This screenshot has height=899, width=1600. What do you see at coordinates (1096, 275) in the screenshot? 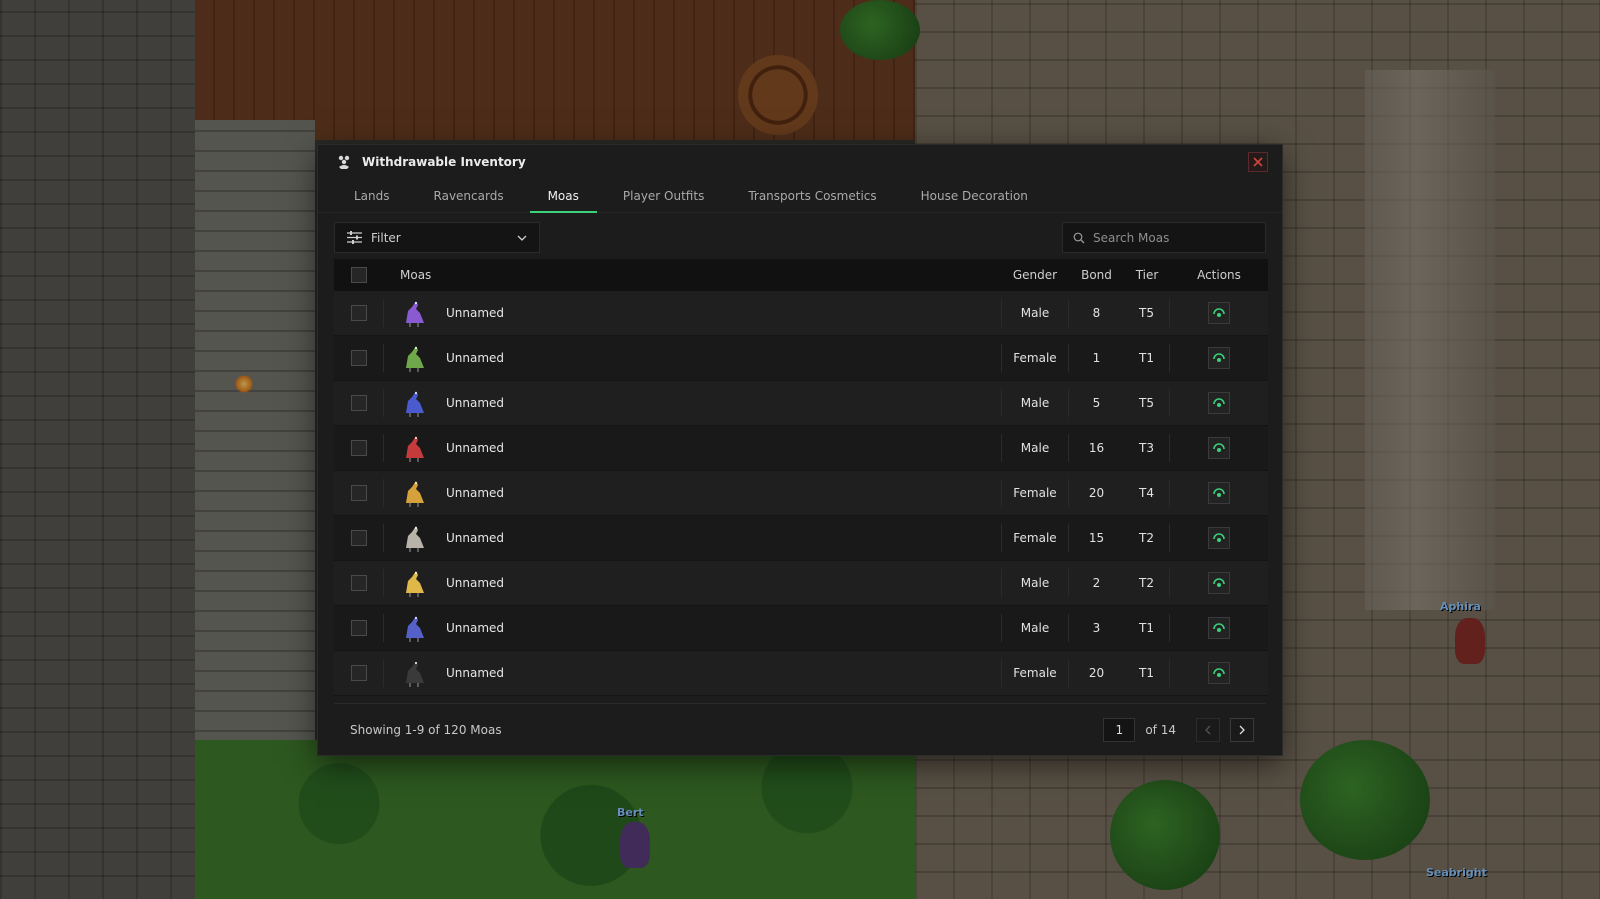
I see `column-header-bond: Bond` at bounding box center [1096, 275].